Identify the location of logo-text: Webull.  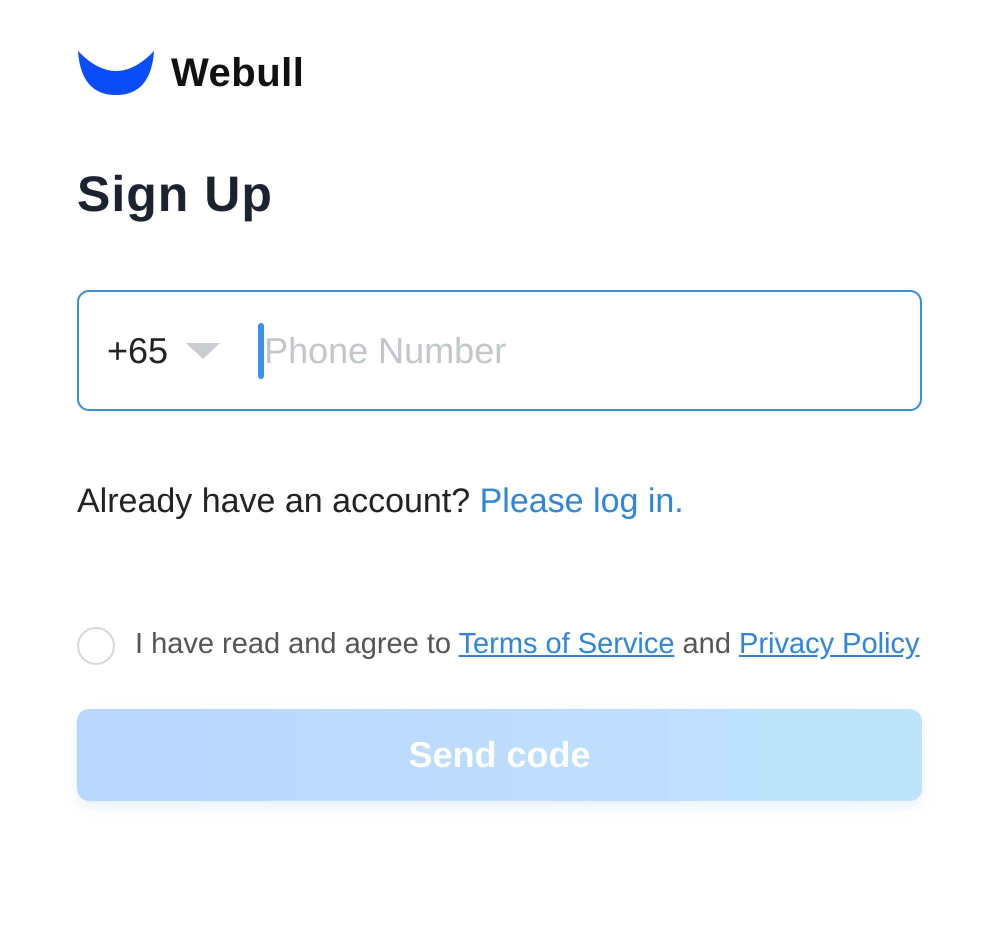
(237, 73).